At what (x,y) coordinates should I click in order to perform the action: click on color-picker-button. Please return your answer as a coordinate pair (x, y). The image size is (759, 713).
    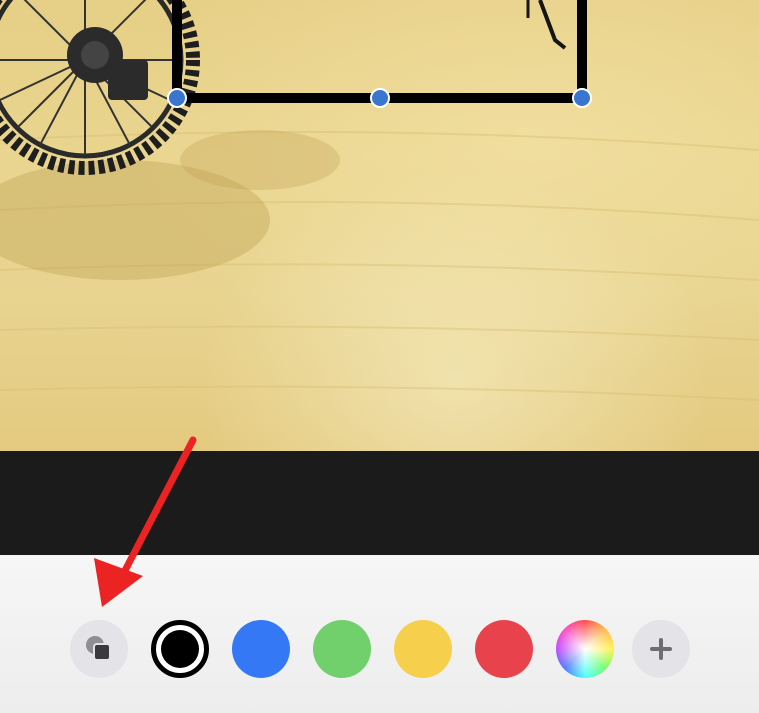
    Looking at the image, I should click on (585, 649).